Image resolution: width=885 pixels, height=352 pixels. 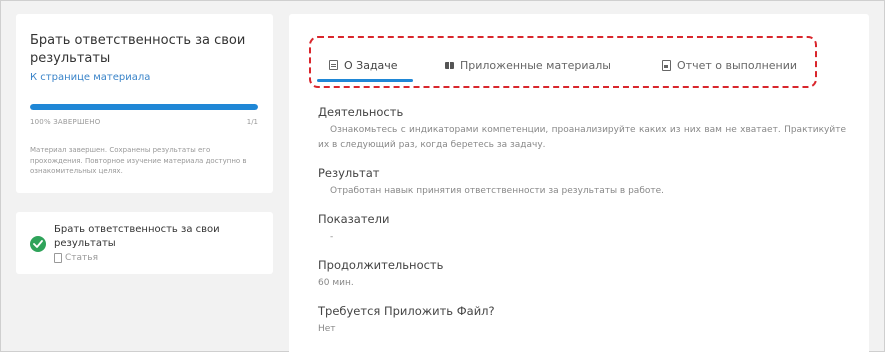 I want to click on file-required-label: Требуется Приложить Файл?, so click(x=406, y=311).